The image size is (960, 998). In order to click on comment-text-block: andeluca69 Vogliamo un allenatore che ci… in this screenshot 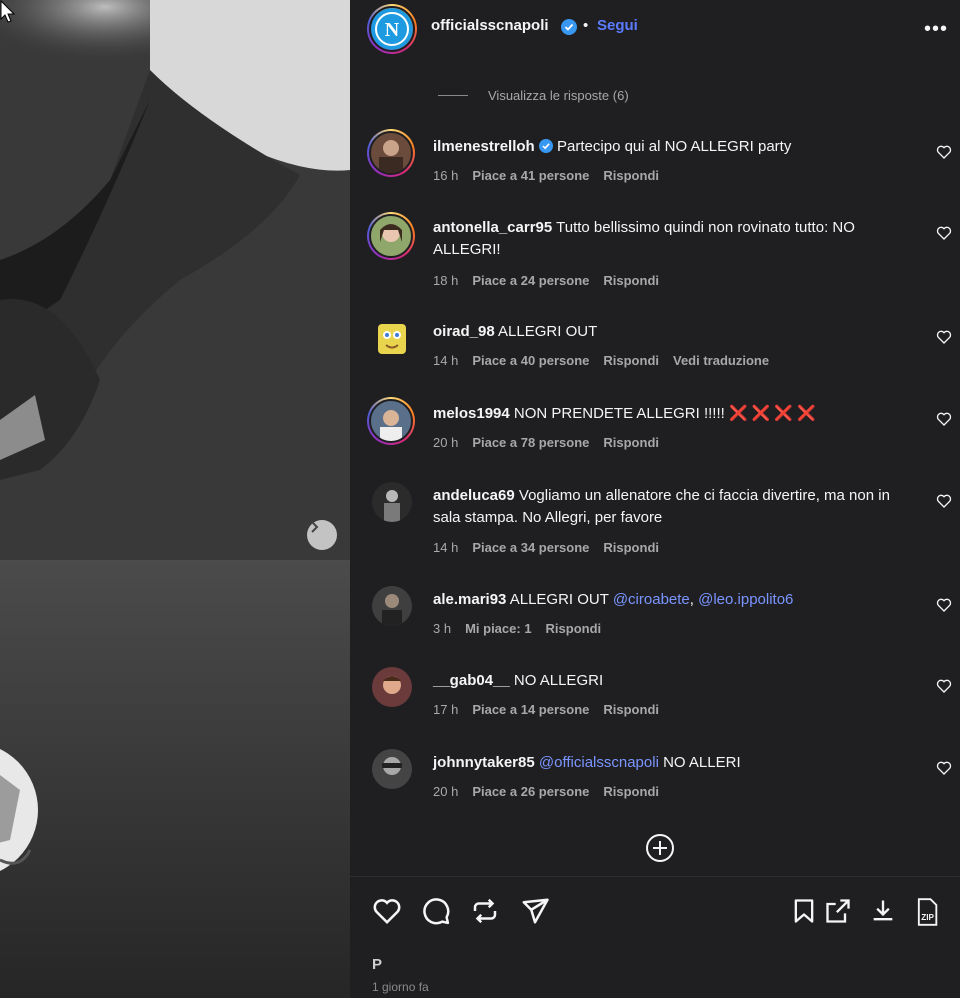, I will do `click(673, 507)`.